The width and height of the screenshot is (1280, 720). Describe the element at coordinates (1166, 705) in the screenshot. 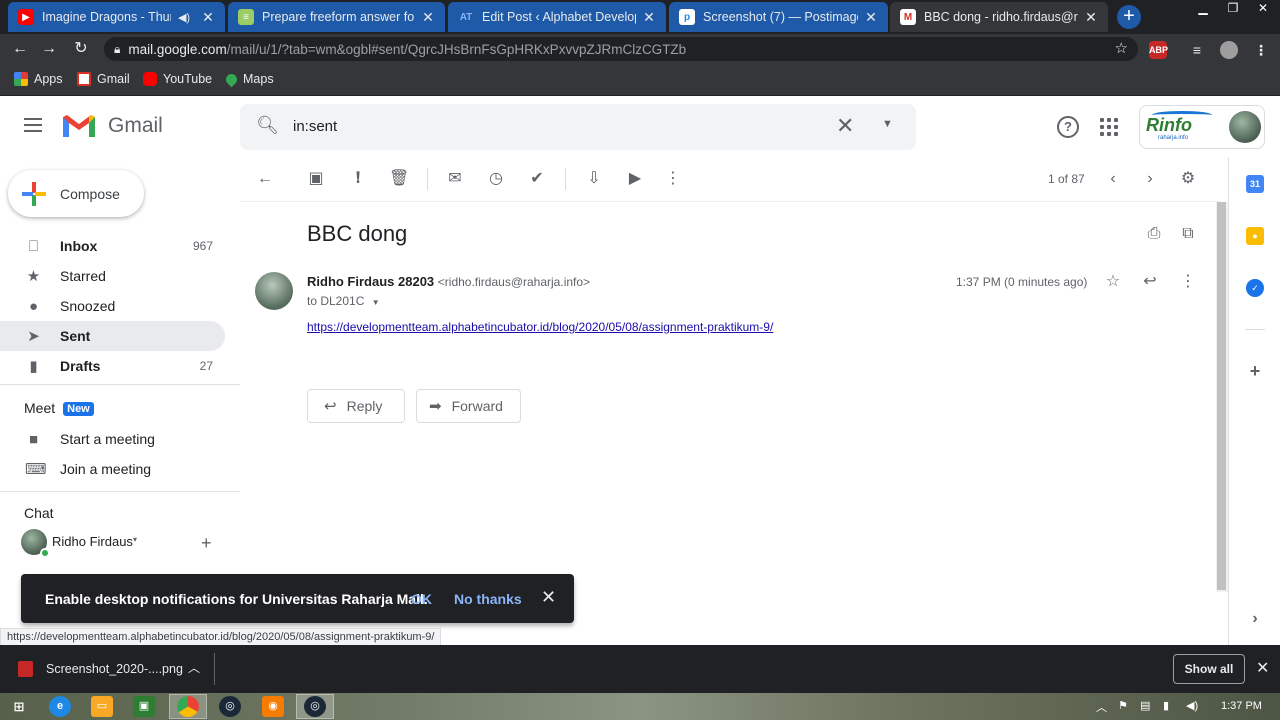

I see `tray-battery-icon: ▮` at that location.